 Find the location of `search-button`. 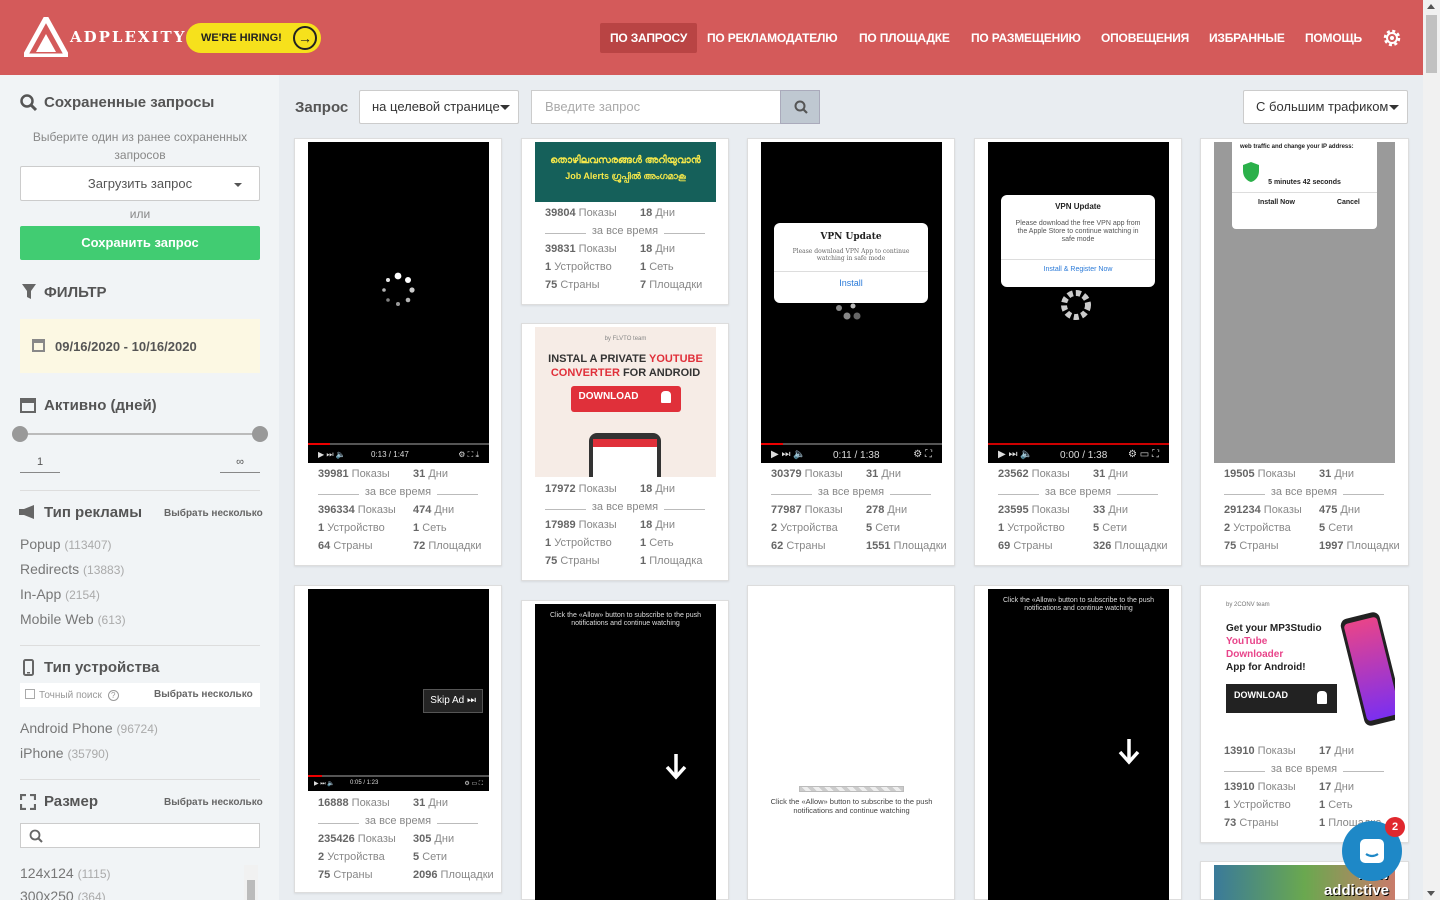

search-button is located at coordinates (800, 107).